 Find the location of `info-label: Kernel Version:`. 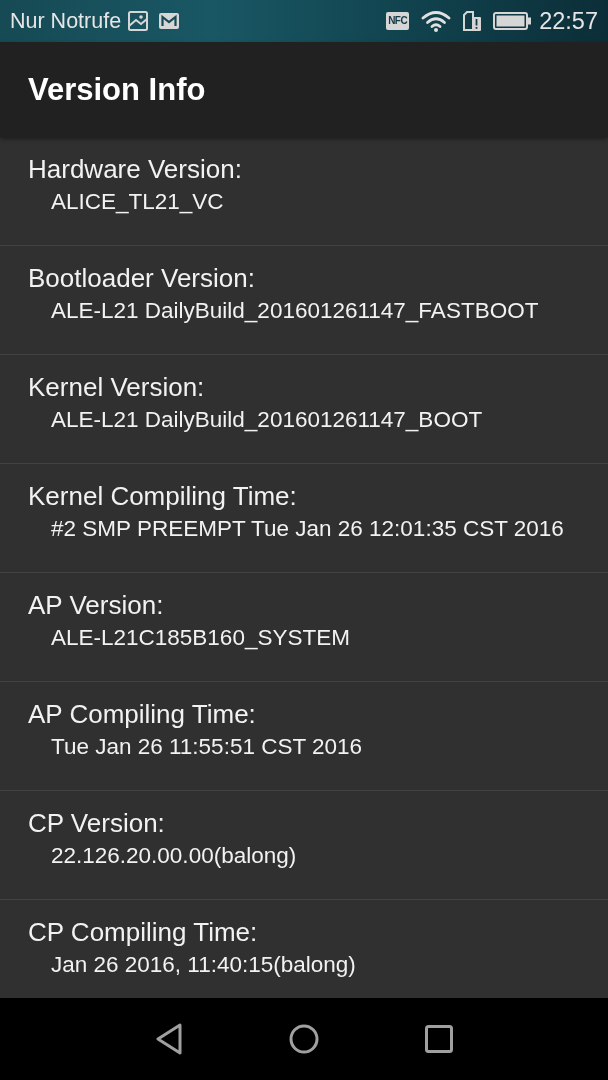

info-label: Kernel Version: is located at coordinates (116, 387).